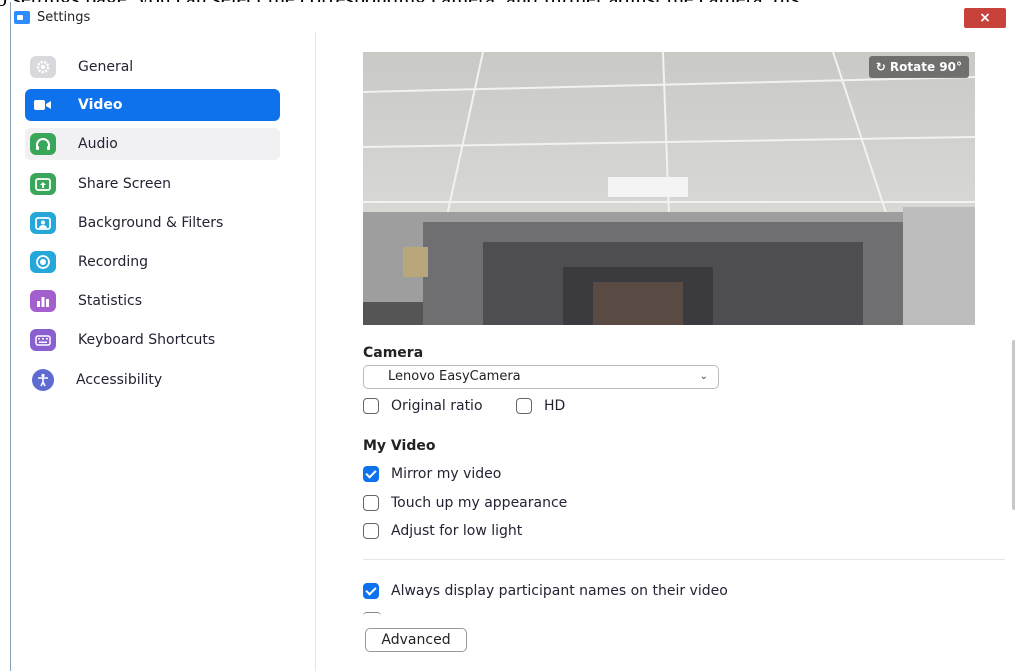 Image resolution: width=1015 pixels, height=671 pixels. I want to click on sidebar-item-label: Keyboard Shortcuts, so click(147, 340).